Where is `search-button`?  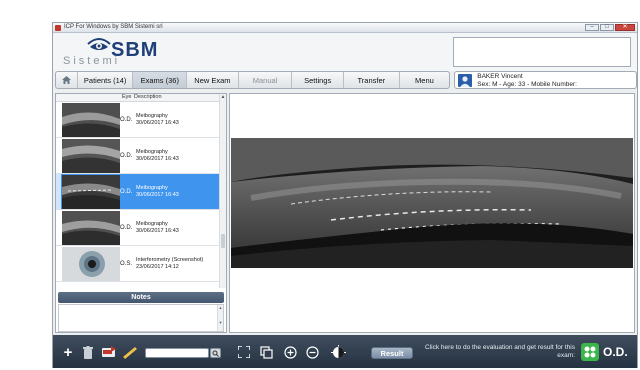 search-button is located at coordinates (215, 353).